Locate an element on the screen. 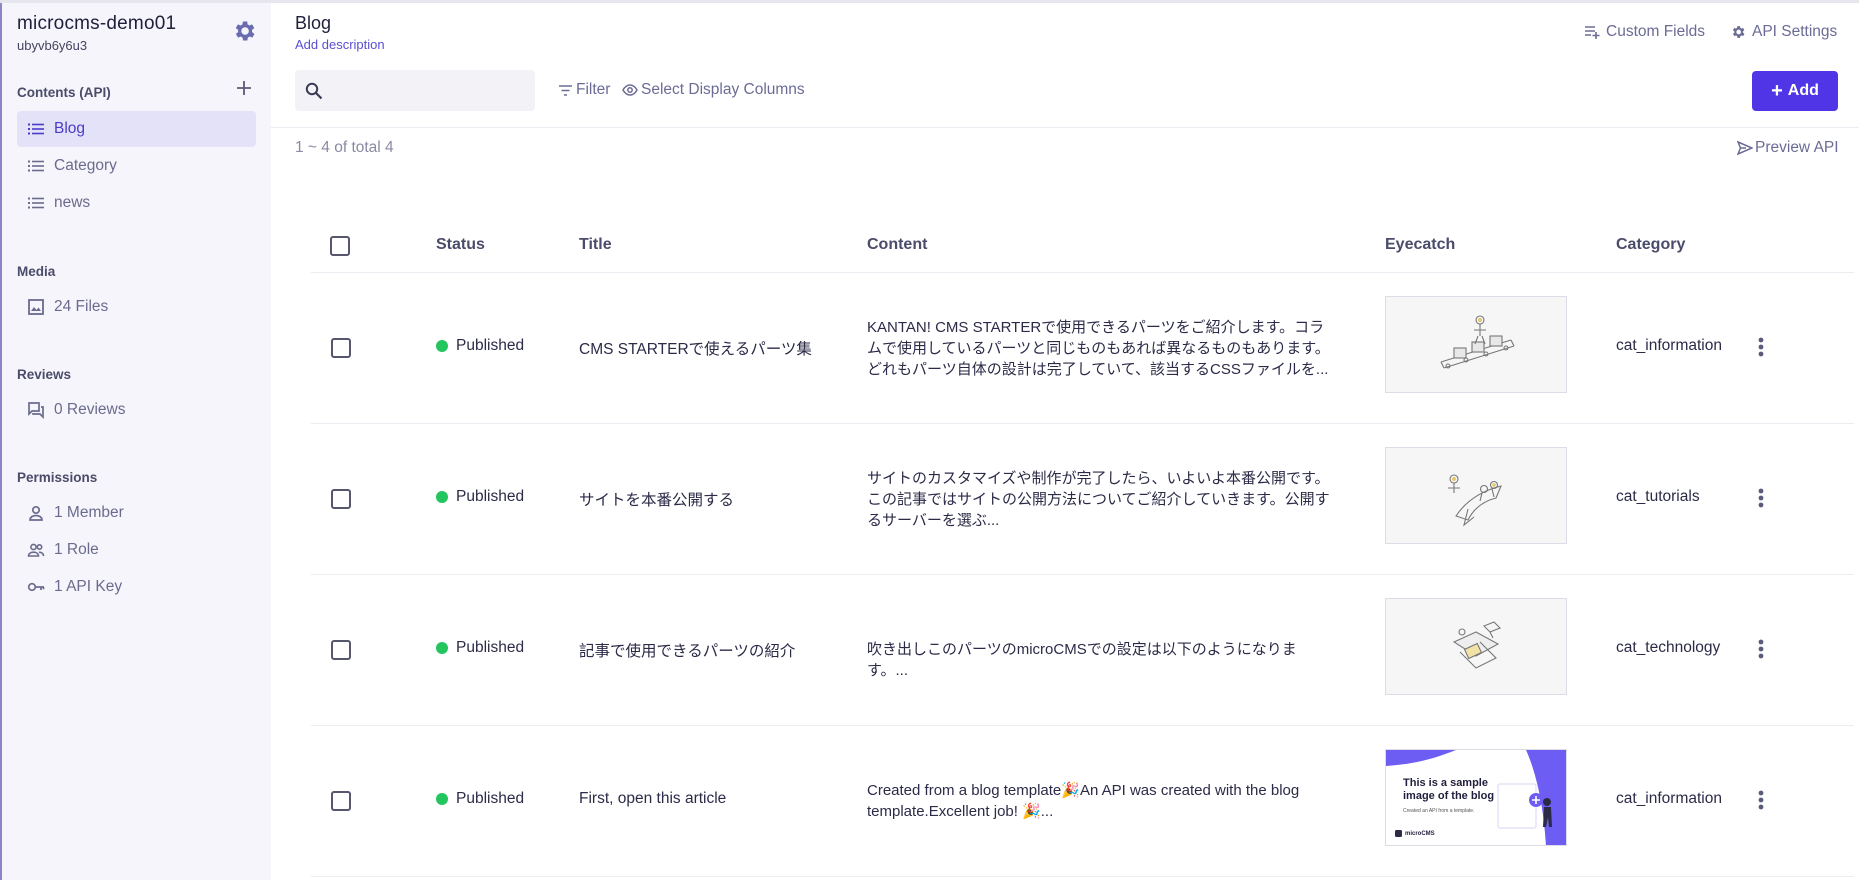 This screenshot has width=1859, height=880. sidebar-item-media: 24 Files is located at coordinates (136, 307).